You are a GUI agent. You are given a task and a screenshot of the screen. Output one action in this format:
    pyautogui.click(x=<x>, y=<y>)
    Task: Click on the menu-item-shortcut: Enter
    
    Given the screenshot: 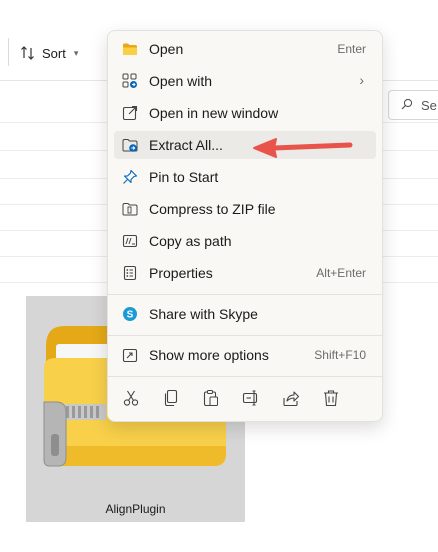 What is the action you would take?
    pyautogui.click(x=351, y=49)
    